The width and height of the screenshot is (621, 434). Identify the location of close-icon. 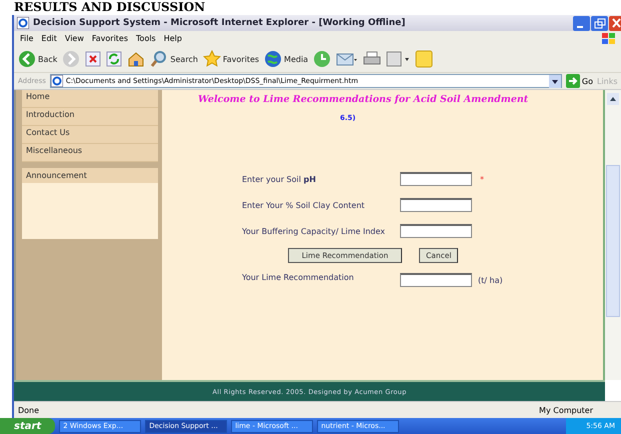
(615, 23).